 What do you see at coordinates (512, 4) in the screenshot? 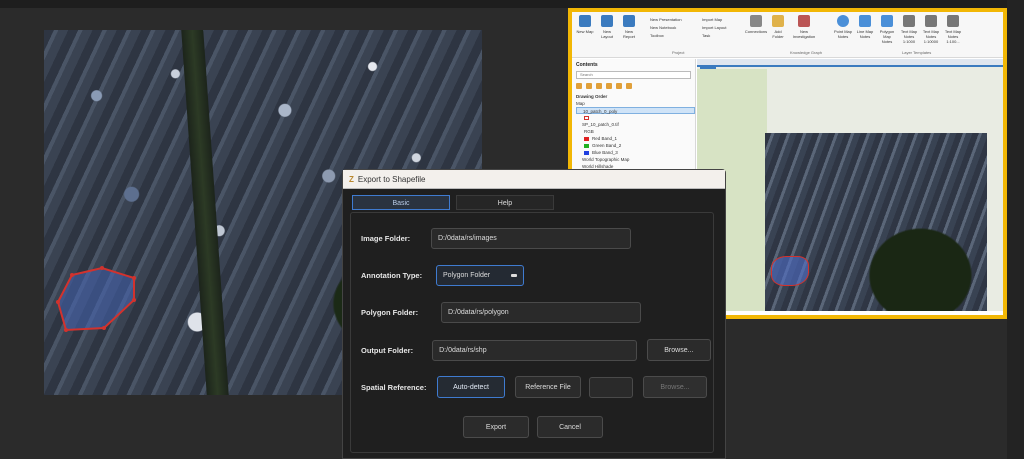
I see `window-top-bar` at bounding box center [512, 4].